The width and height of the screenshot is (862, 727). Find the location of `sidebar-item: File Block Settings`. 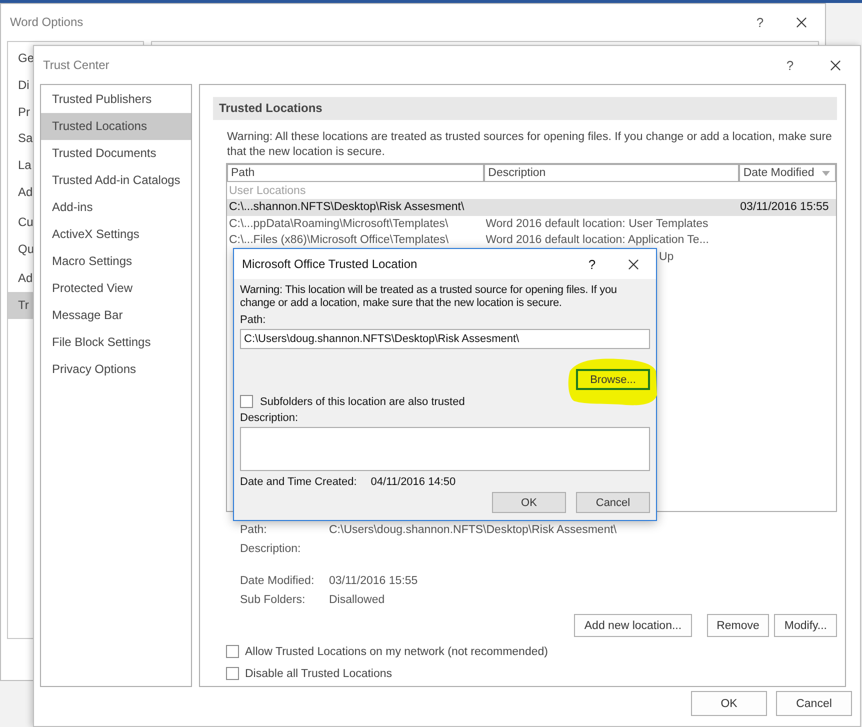

sidebar-item: File Block Settings is located at coordinates (116, 342).